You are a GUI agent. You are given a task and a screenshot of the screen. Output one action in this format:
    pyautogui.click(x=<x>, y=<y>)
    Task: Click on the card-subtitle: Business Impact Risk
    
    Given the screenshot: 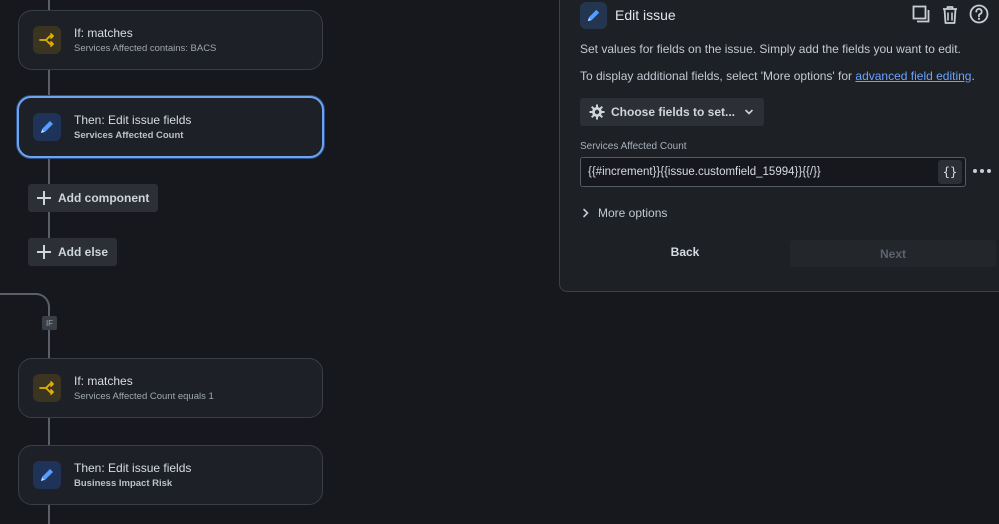 What is the action you would take?
    pyautogui.click(x=123, y=483)
    